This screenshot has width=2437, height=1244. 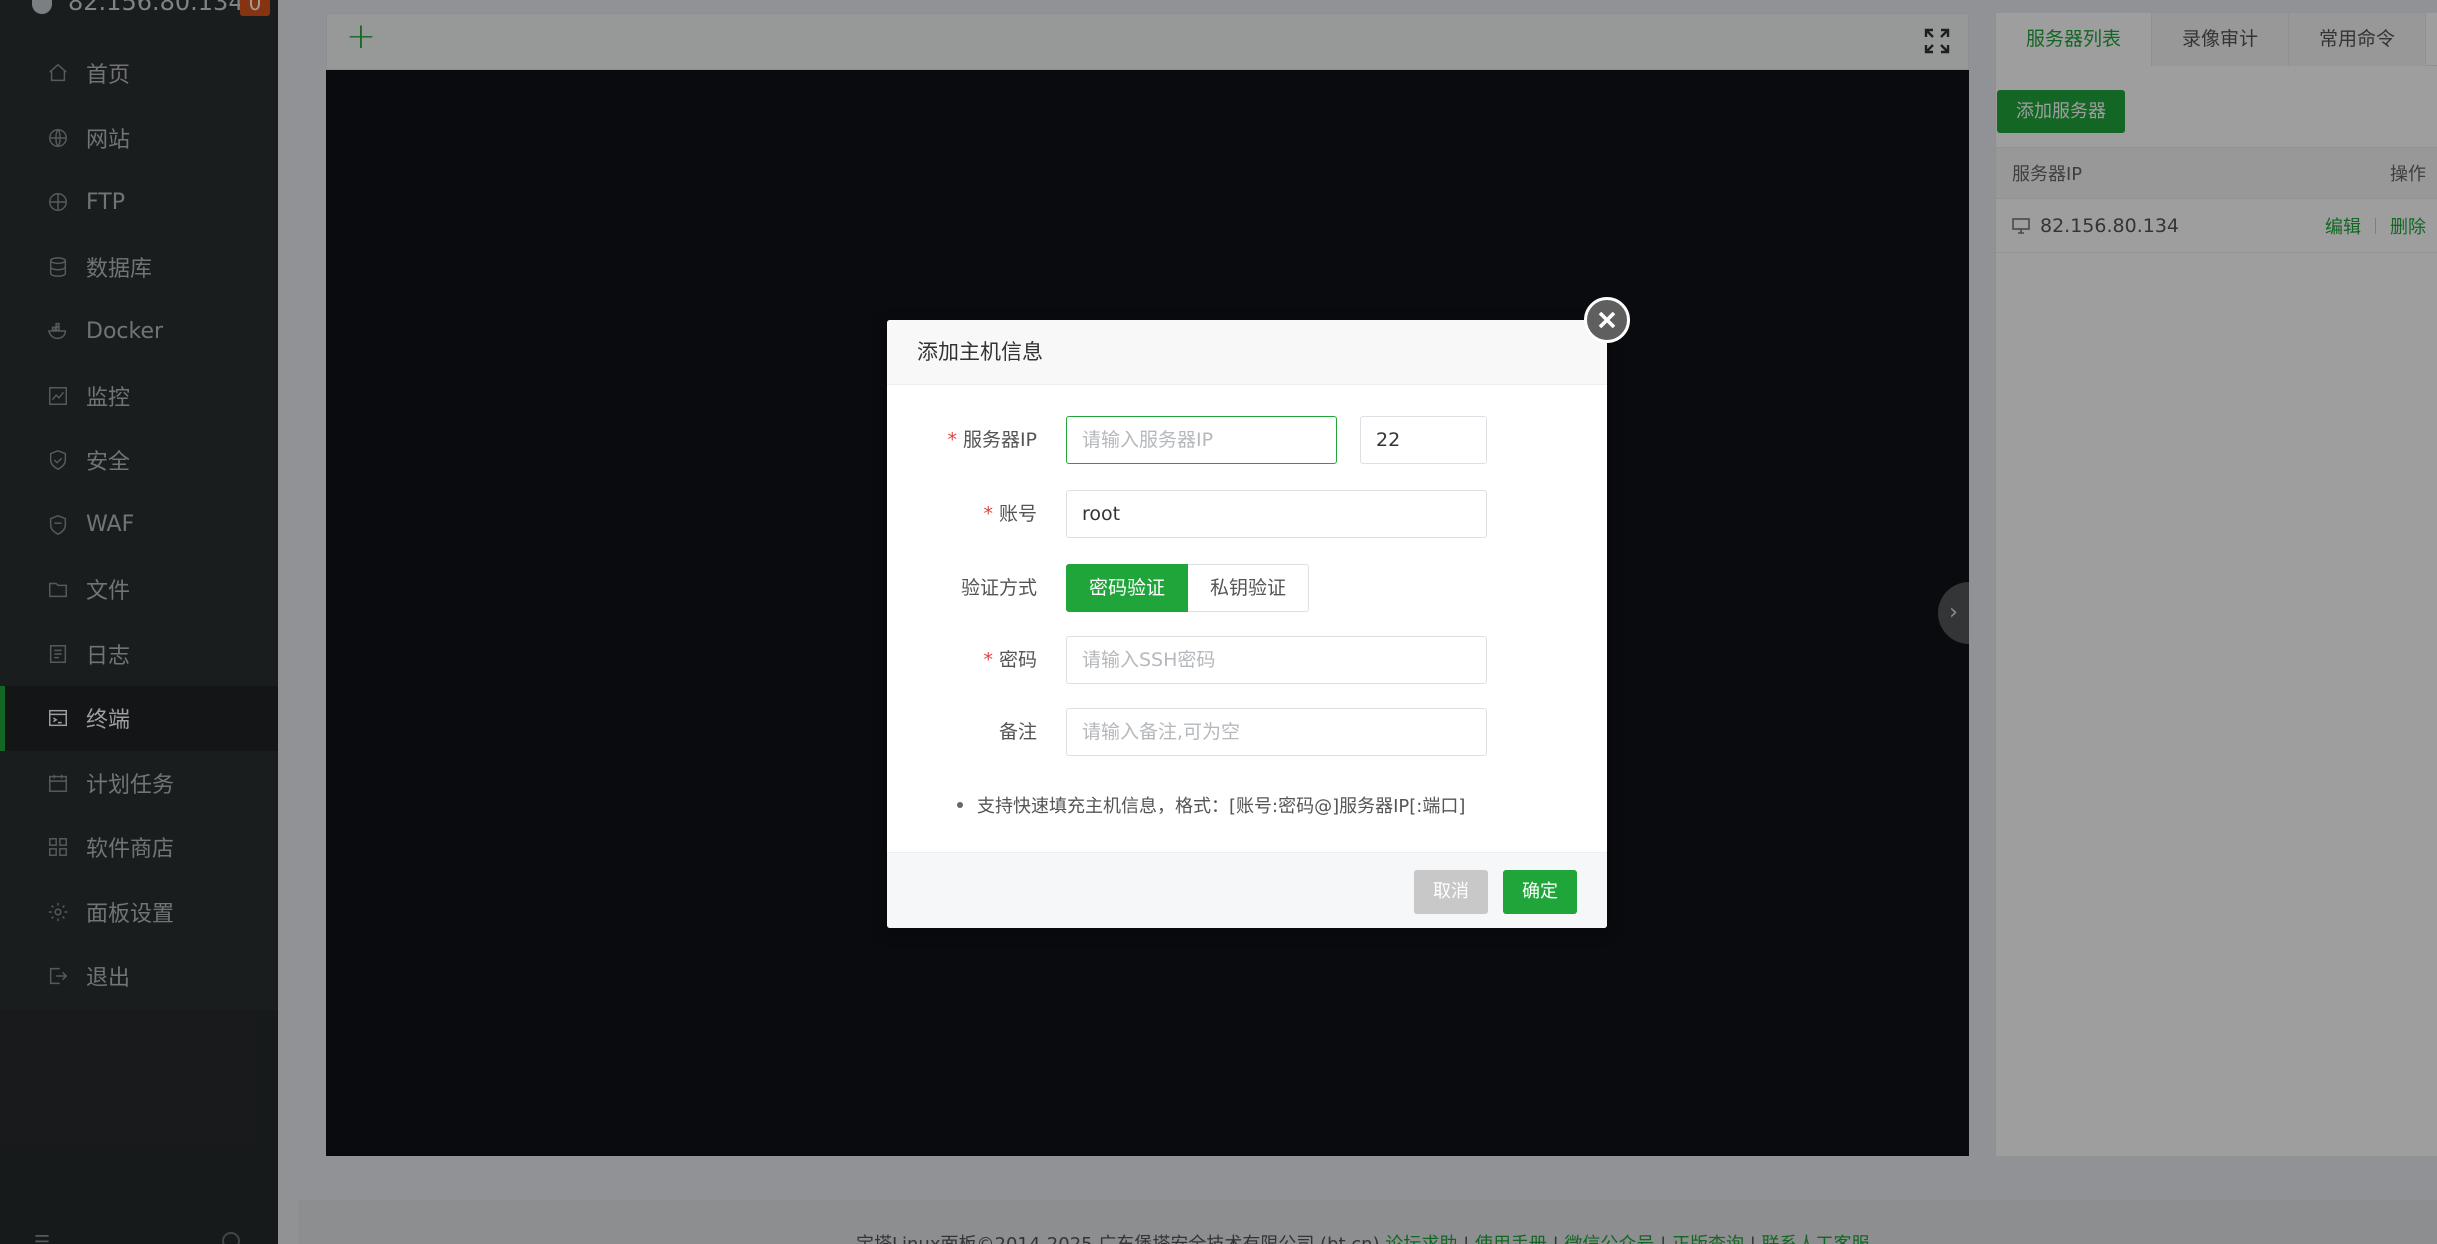 I want to click on password-auth-button: 密码验证, so click(x=1127, y=588).